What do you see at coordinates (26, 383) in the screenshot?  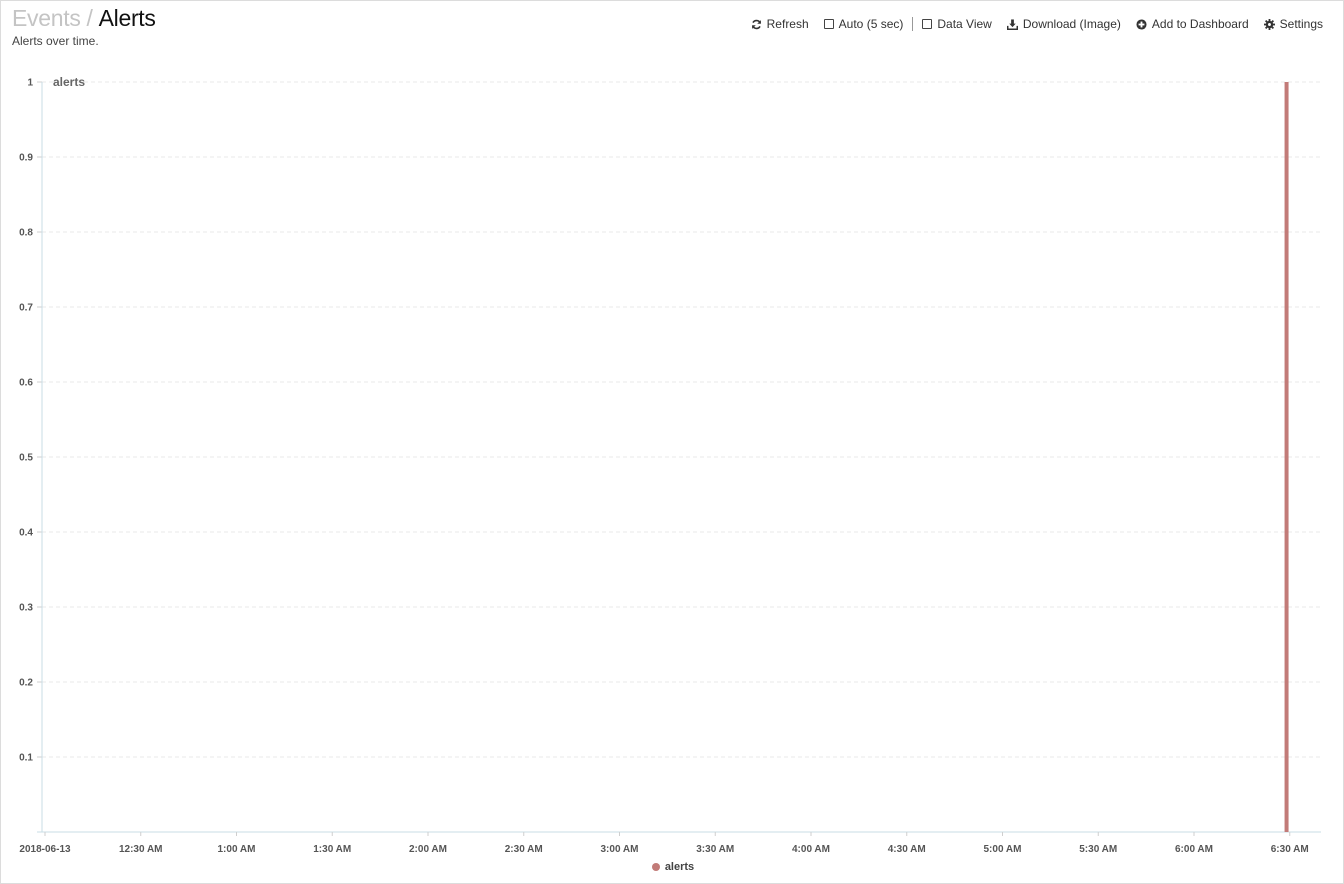 I see `y-tick-label: 0.6` at bounding box center [26, 383].